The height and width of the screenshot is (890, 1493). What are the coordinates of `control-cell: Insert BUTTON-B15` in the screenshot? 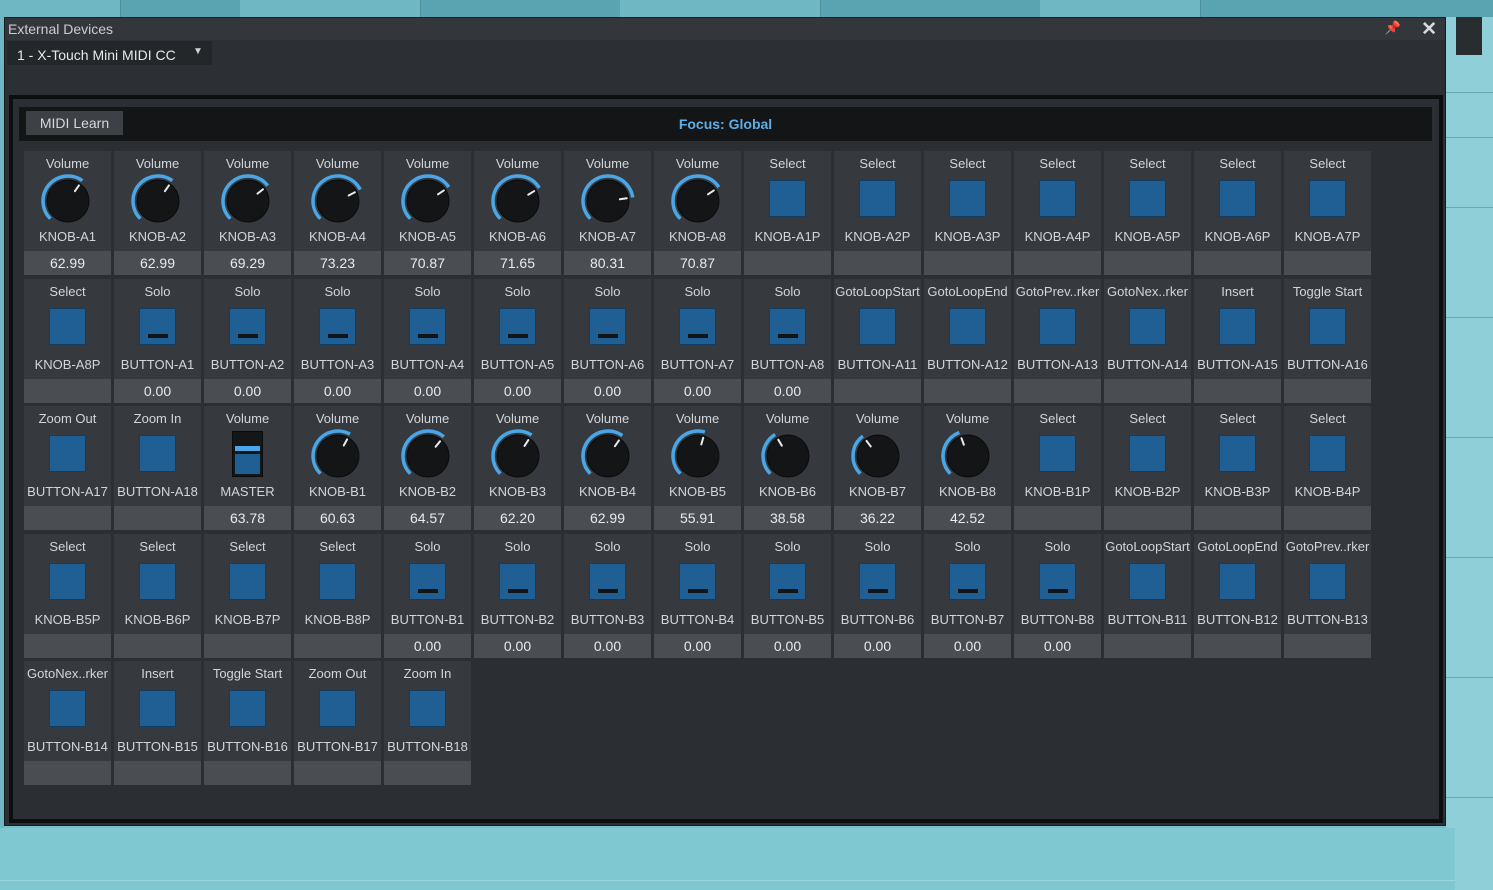 It's located at (157, 723).